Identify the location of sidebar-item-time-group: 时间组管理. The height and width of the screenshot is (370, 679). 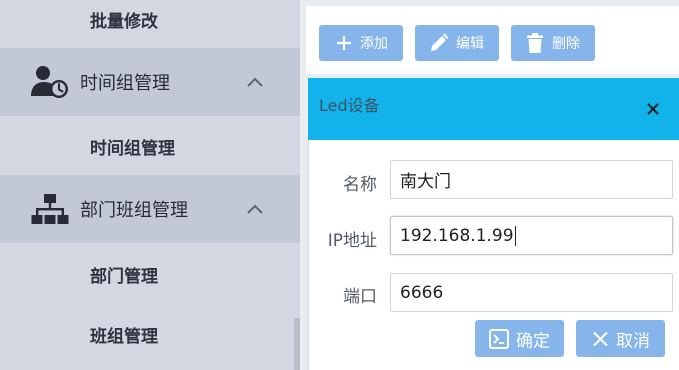
(150, 146).